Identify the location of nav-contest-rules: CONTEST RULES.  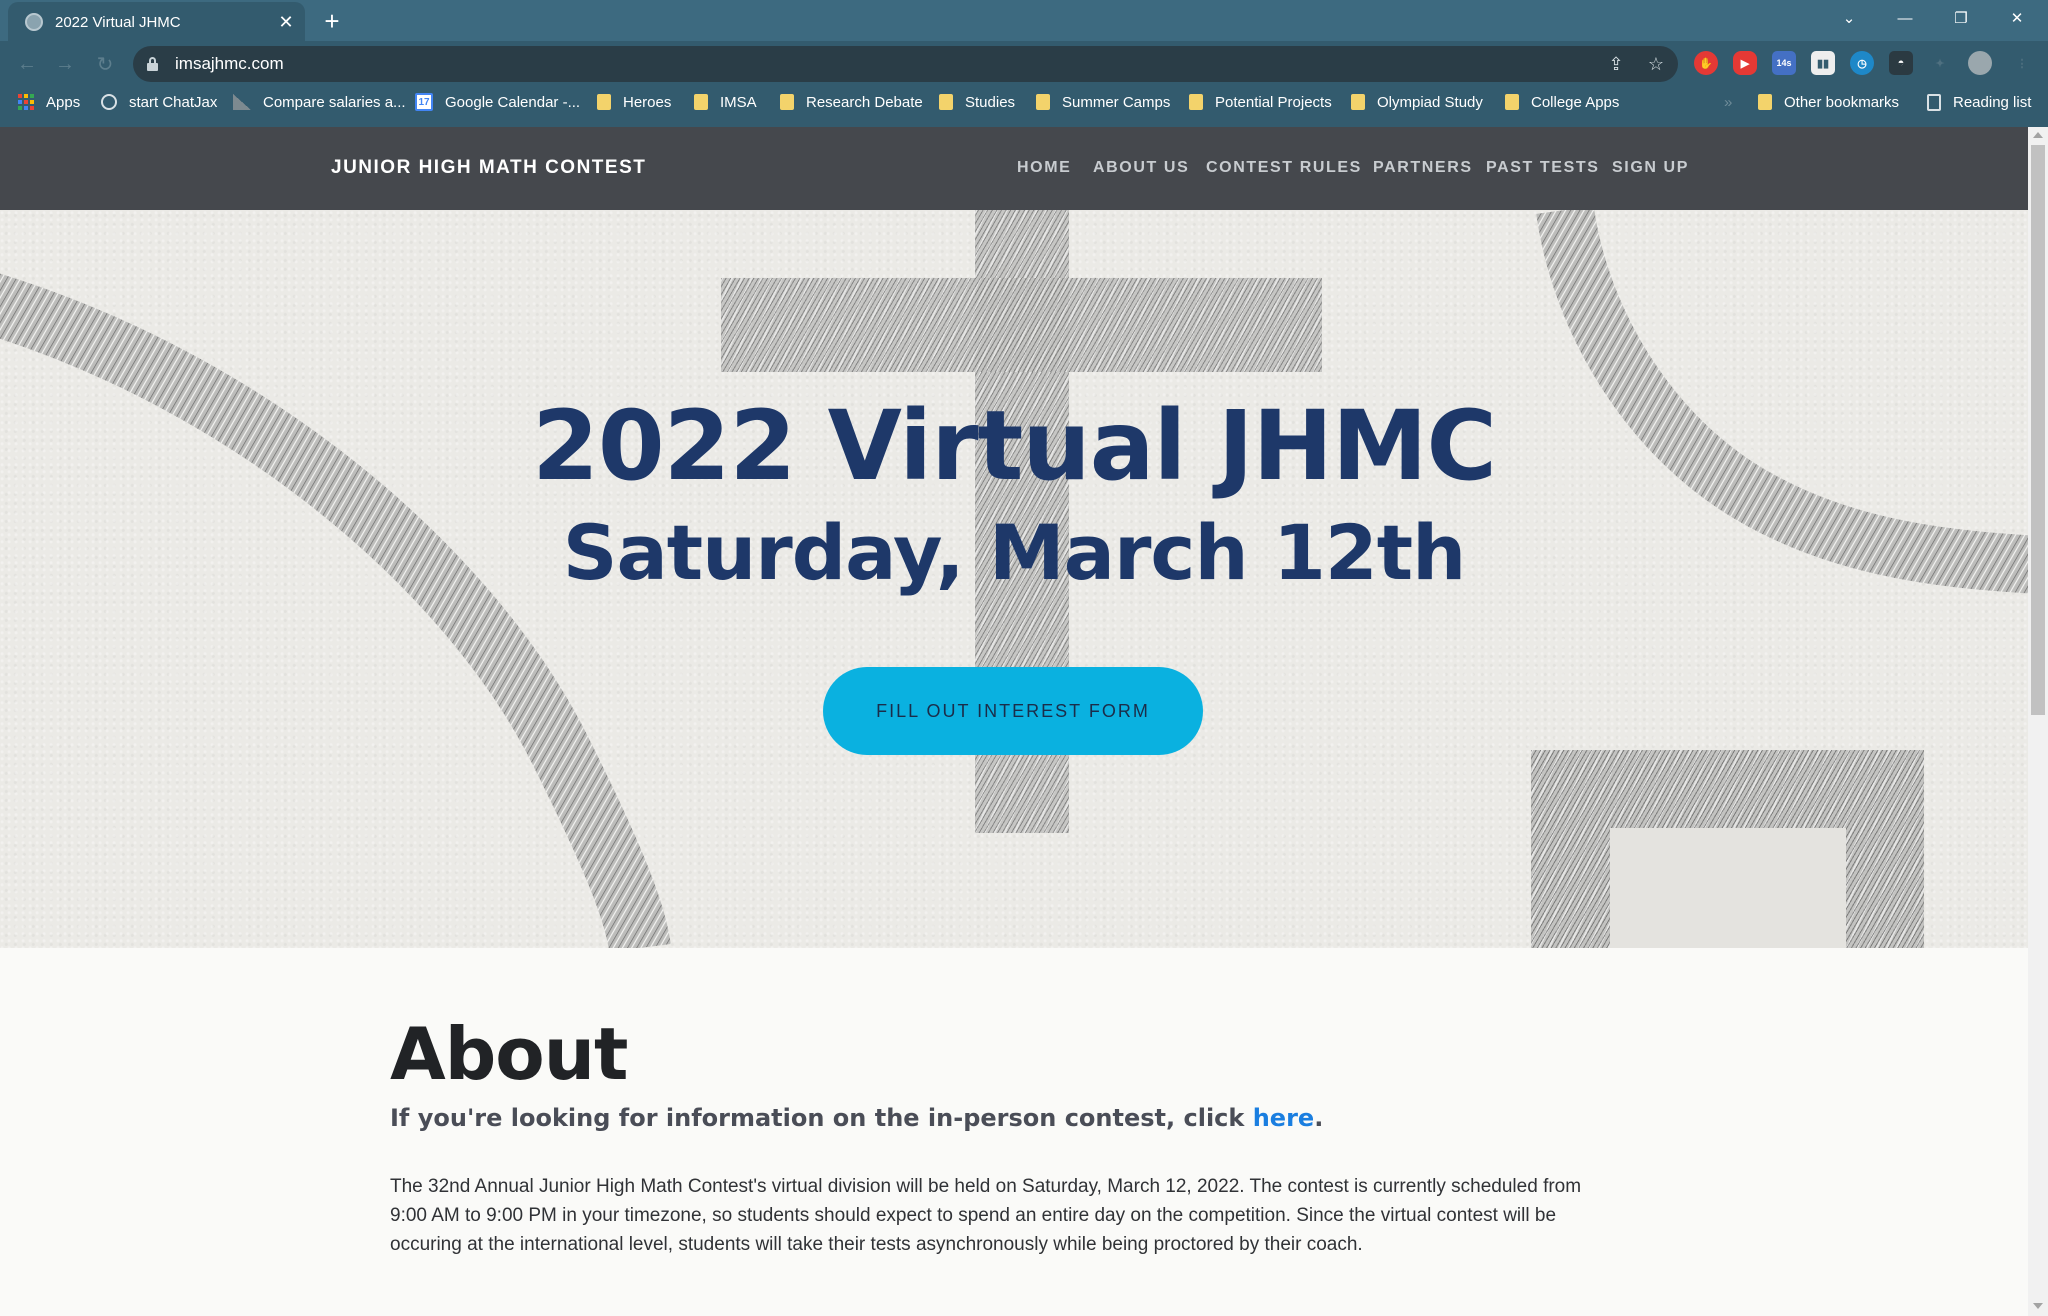
(1284, 168).